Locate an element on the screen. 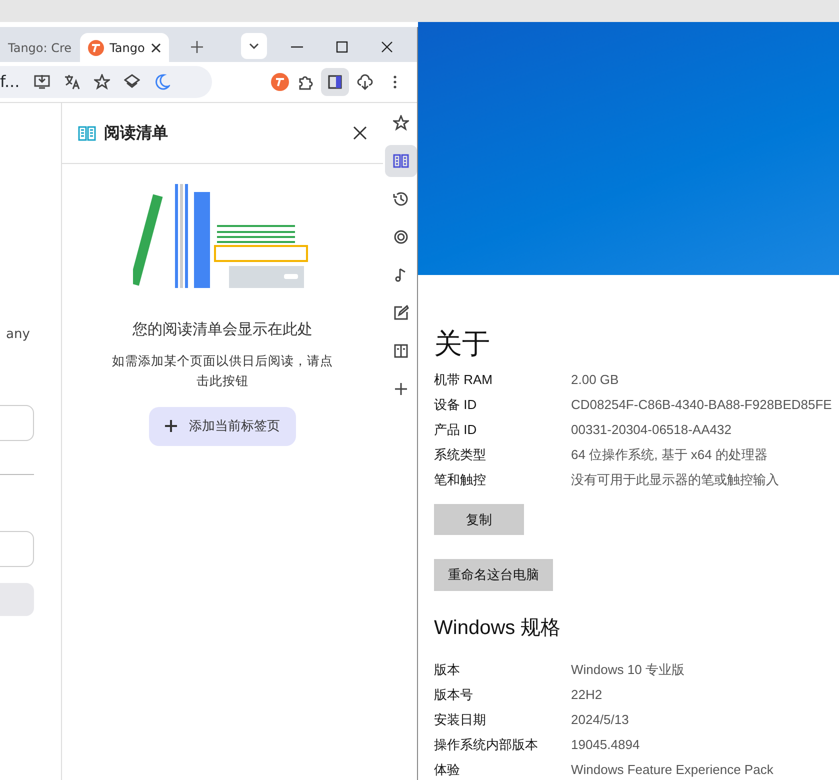  side-panel-icon is located at coordinates (335, 82).